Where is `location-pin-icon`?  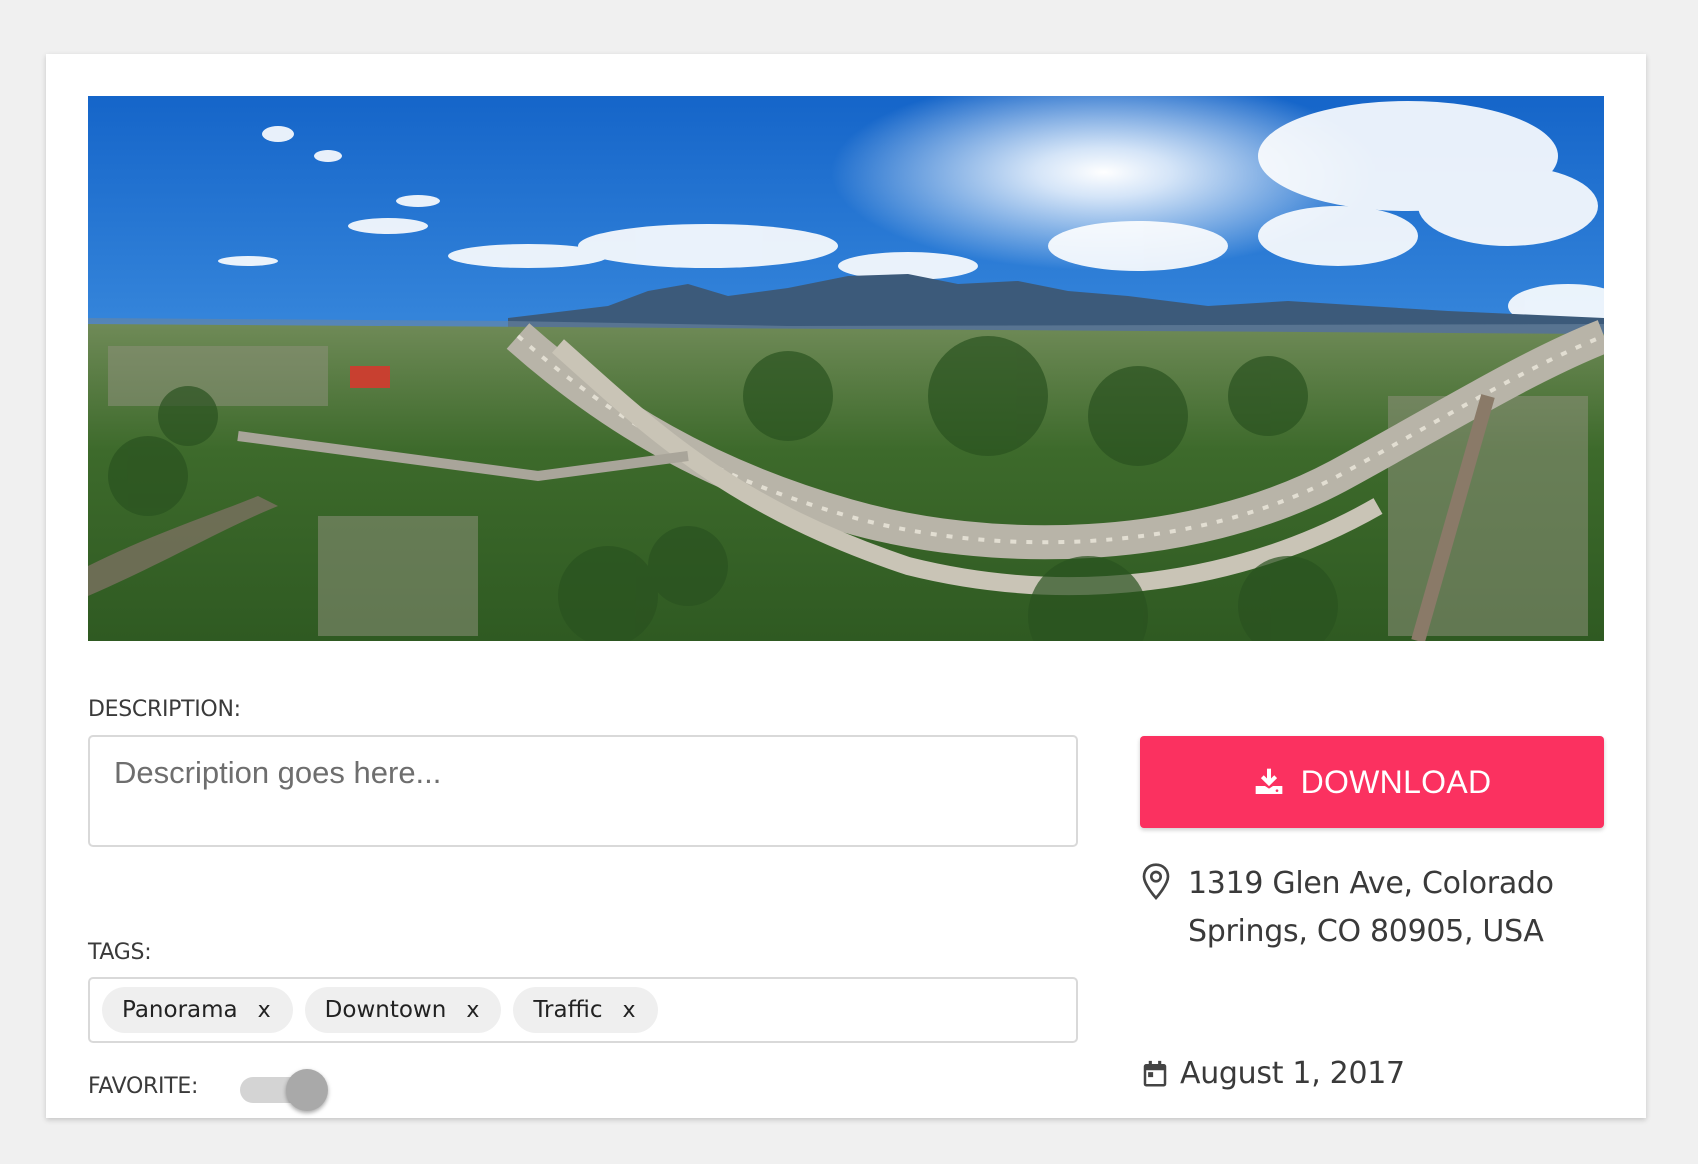 location-pin-icon is located at coordinates (1156, 881).